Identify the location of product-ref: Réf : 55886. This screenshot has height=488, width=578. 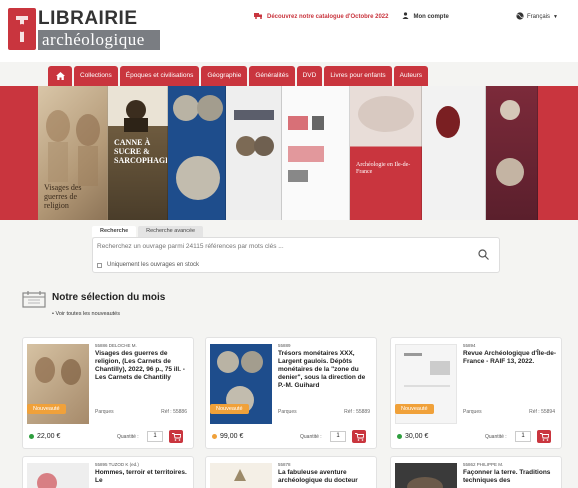
(174, 412).